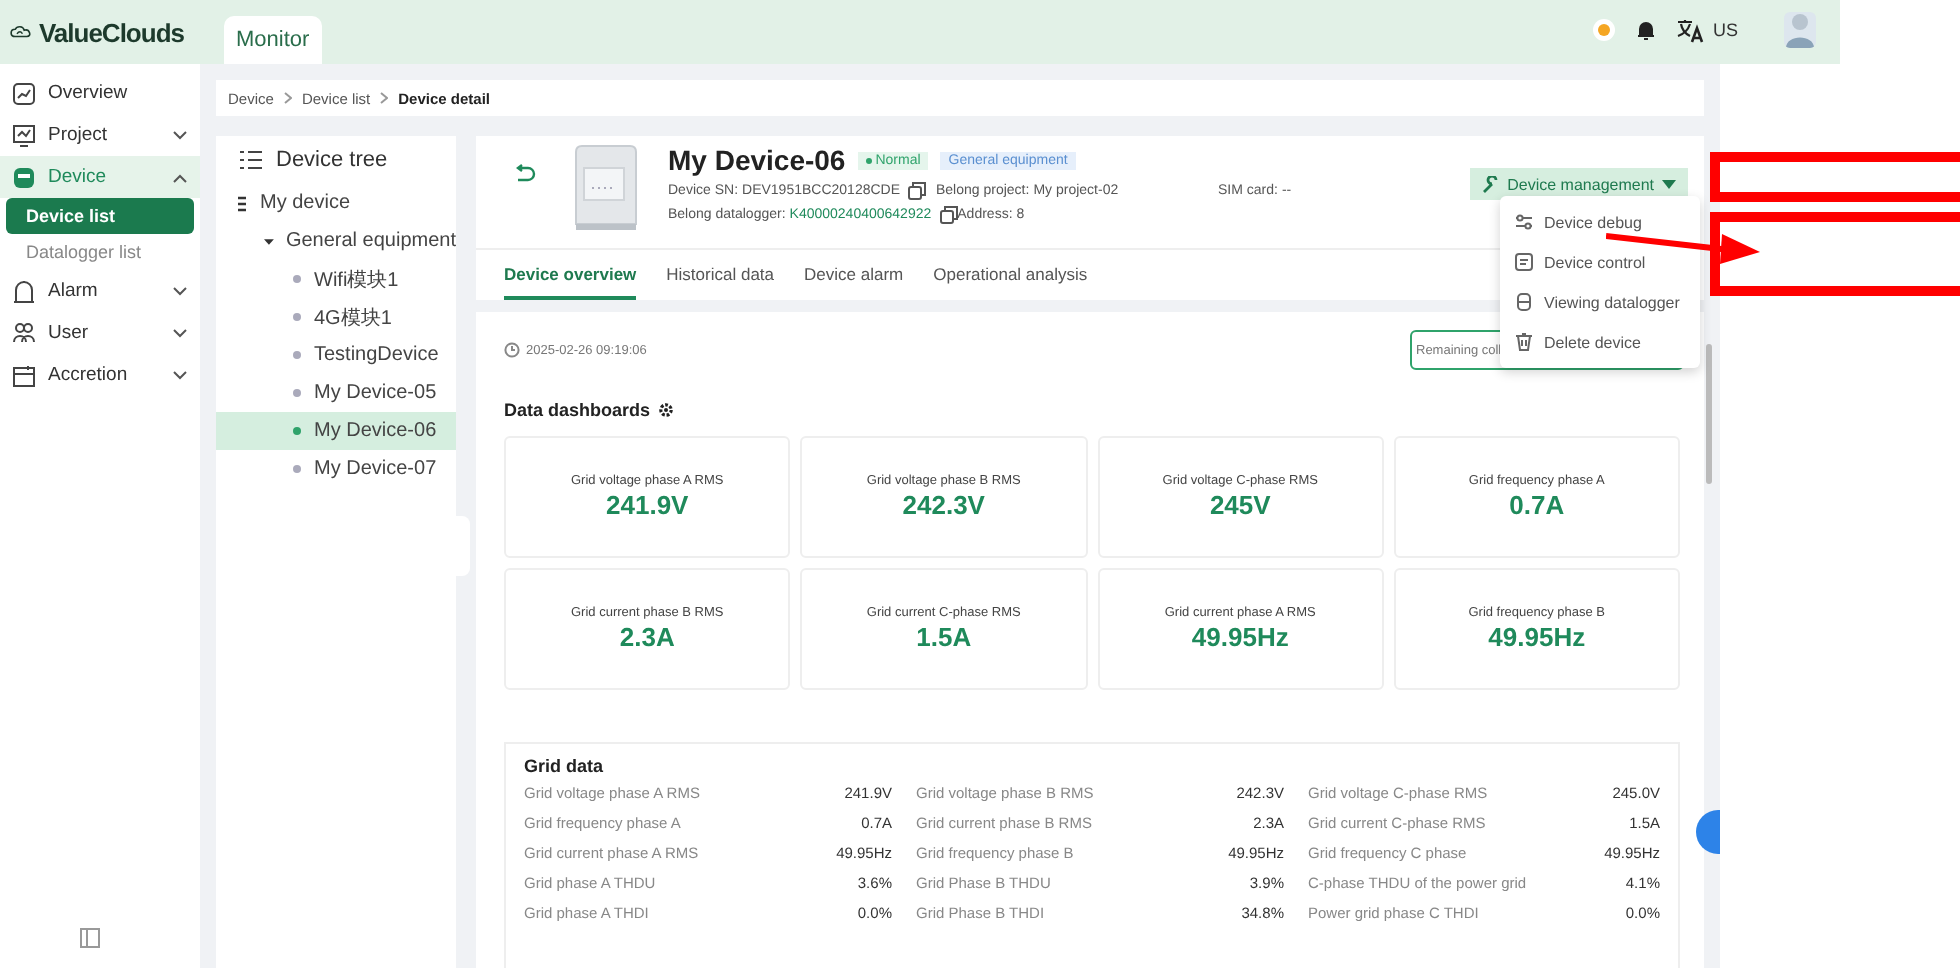  What do you see at coordinates (1800, 30) in the screenshot?
I see `avatar-icon` at bounding box center [1800, 30].